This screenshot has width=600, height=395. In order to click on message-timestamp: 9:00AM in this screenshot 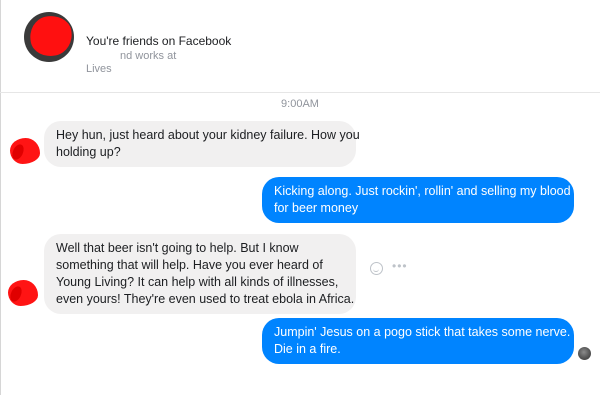, I will do `click(300, 104)`.